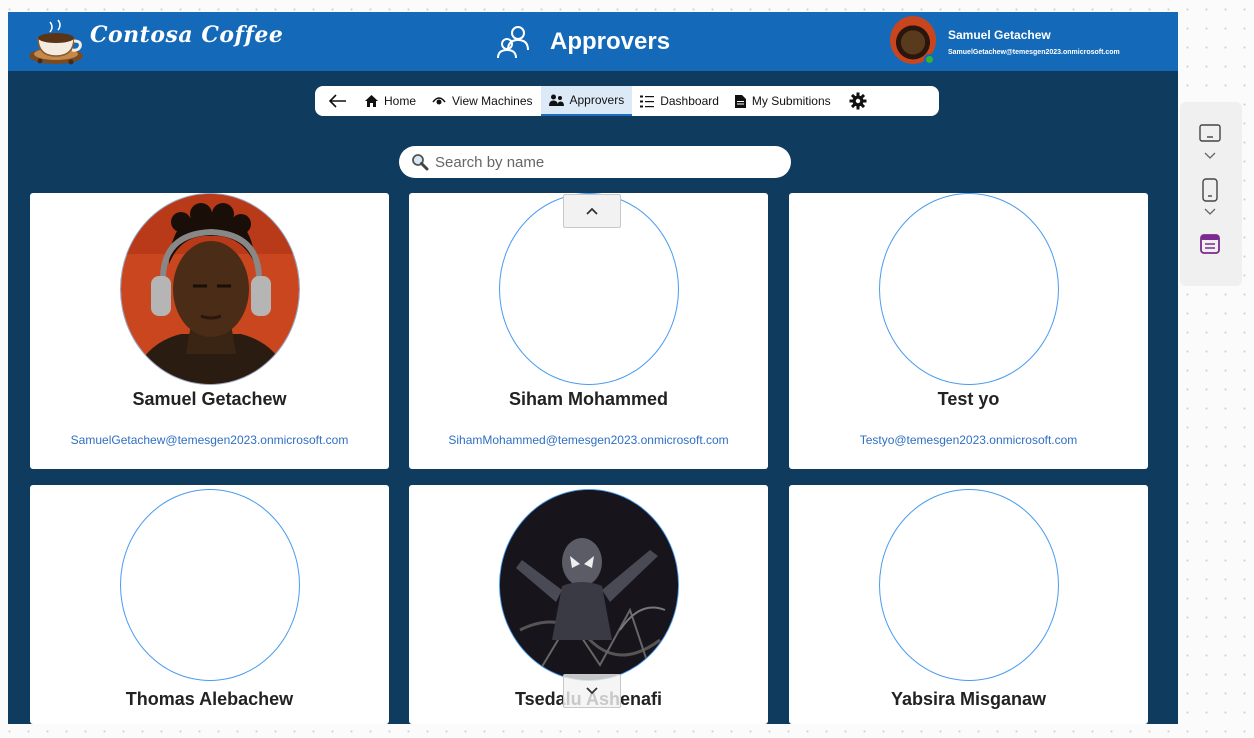 This screenshot has height=738, width=1254. What do you see at coordinates (740, 101) in the screenshot?
I see `document-icon` at bounding box center [740, 101].